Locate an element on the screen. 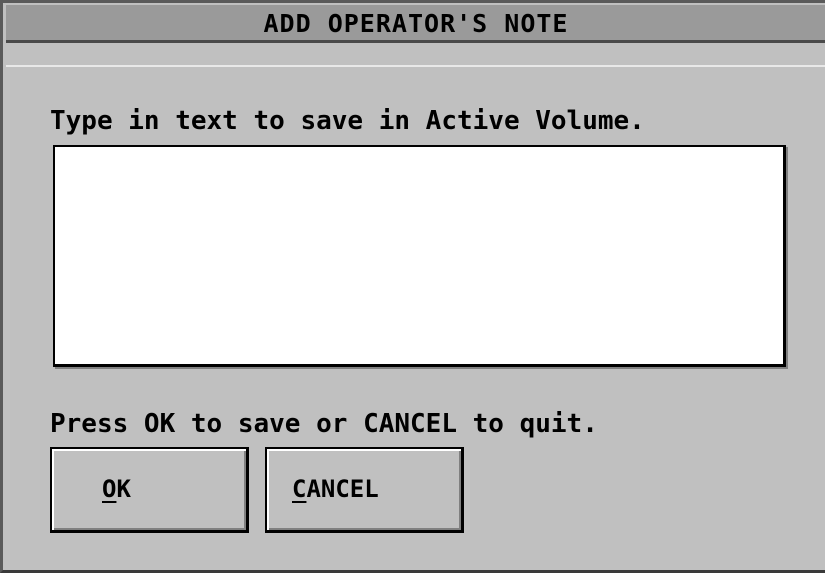 This screenshot has width=825, height=573. dialog-title-bar: ADD OPERATOR'S NOTE is located at coordinates (415, 24).